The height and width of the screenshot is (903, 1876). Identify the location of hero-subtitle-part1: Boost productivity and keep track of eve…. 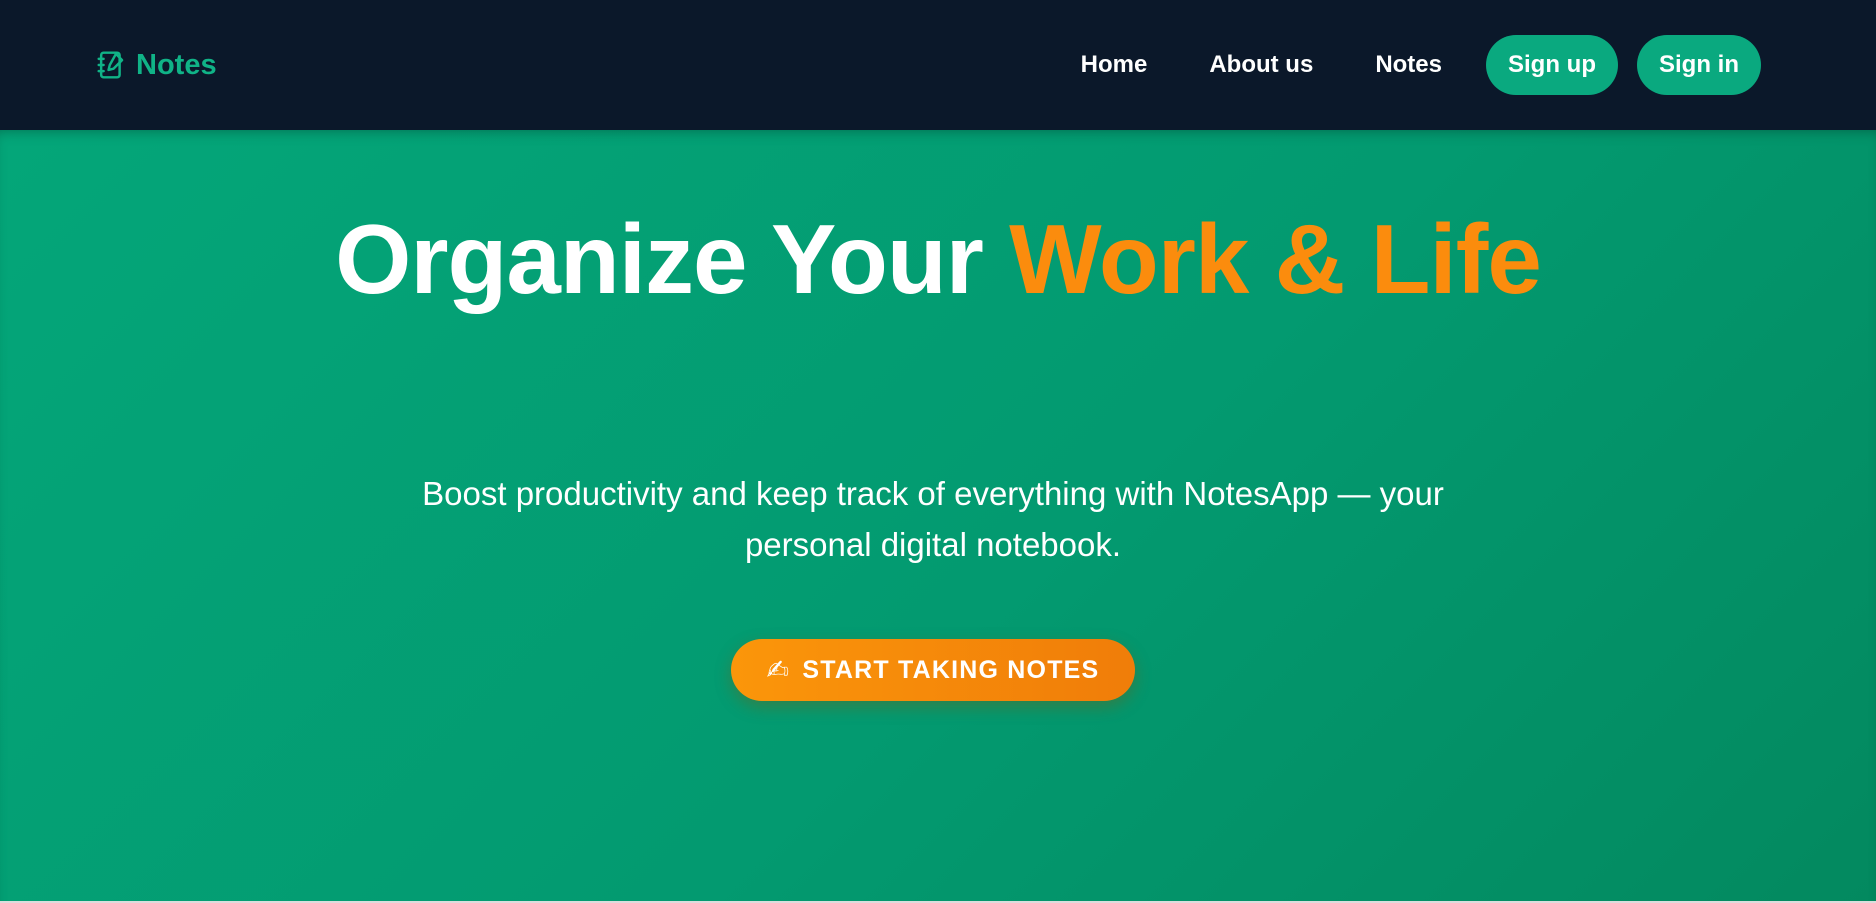
(803, 493).